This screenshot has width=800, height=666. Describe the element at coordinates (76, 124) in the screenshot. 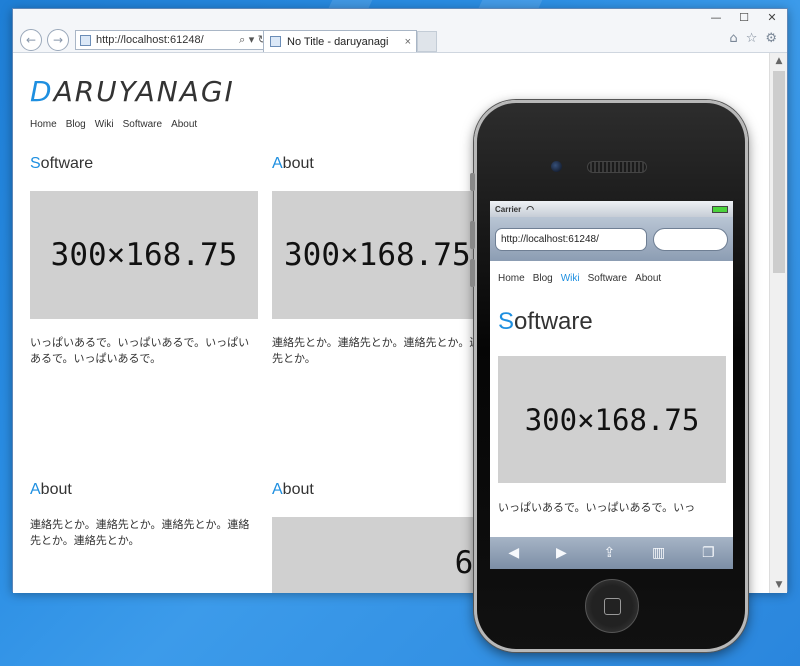

I see `nav-blog: Blog` at that location.